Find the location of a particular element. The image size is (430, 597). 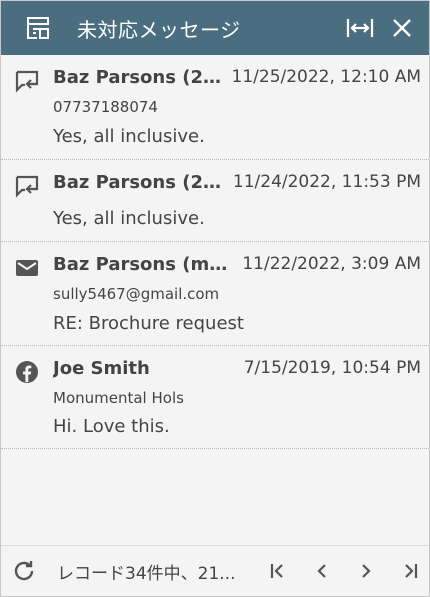

message-time: 7/15/2019, 10:54 PM is located at coordinates (332, 368).